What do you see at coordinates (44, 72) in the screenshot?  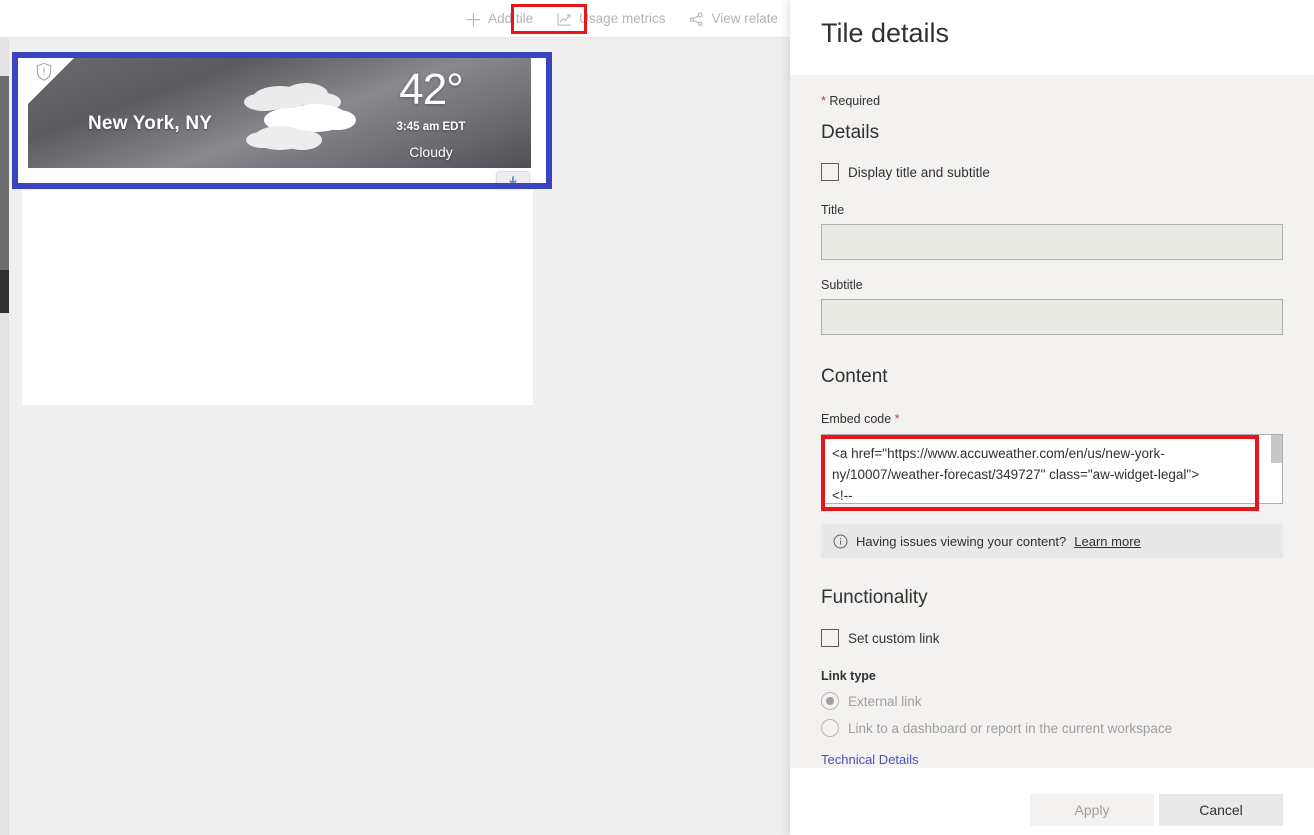 I see `shield-warning-icon` at bounding box center [44, 72].